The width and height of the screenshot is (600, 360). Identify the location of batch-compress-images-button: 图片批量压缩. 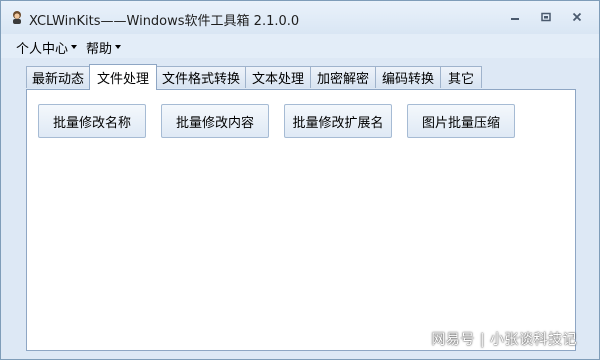
(461, 121).